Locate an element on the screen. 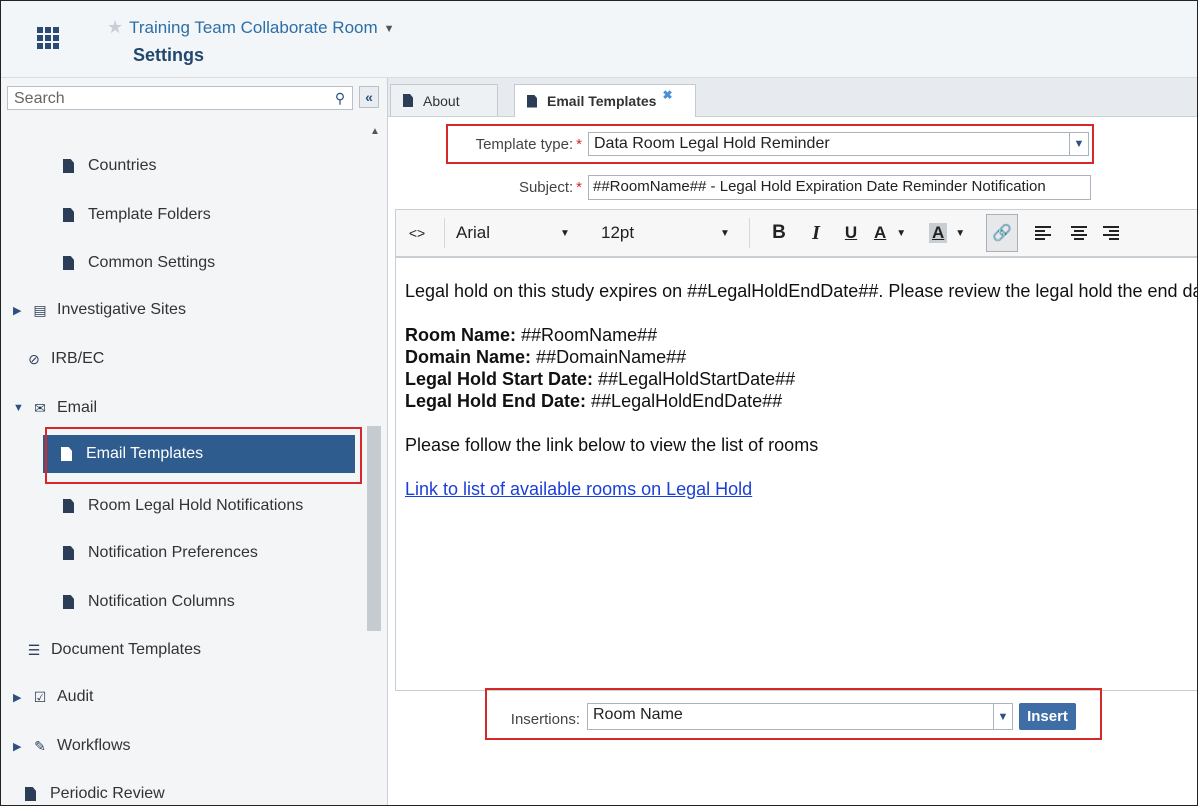 This screenshot has width=1198, height=806. sidebar-item-label: Countries is located at coordinates (122, 165).